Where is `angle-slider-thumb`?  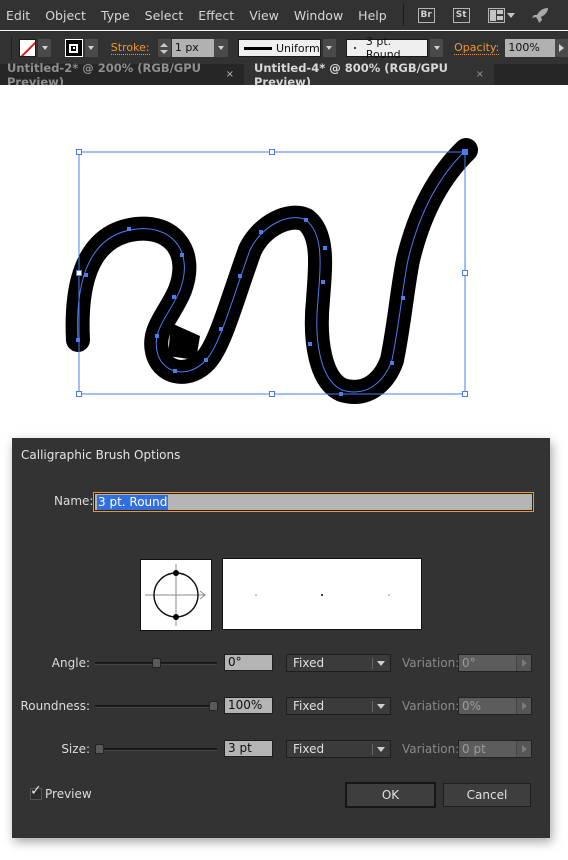 angle-slider-thumb is located at coordinates (156, 663).